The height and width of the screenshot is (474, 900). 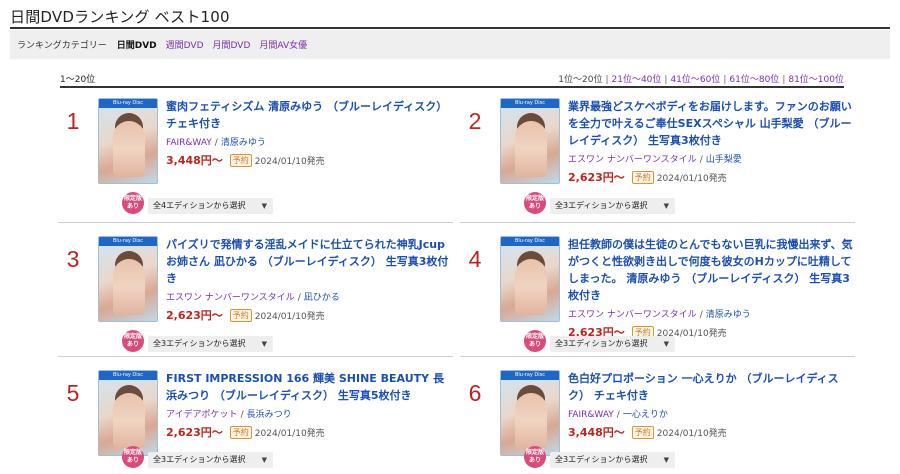 I want to click on maker-line: アイデアポケット / 長浜みつり, so click(x=229, y=415).